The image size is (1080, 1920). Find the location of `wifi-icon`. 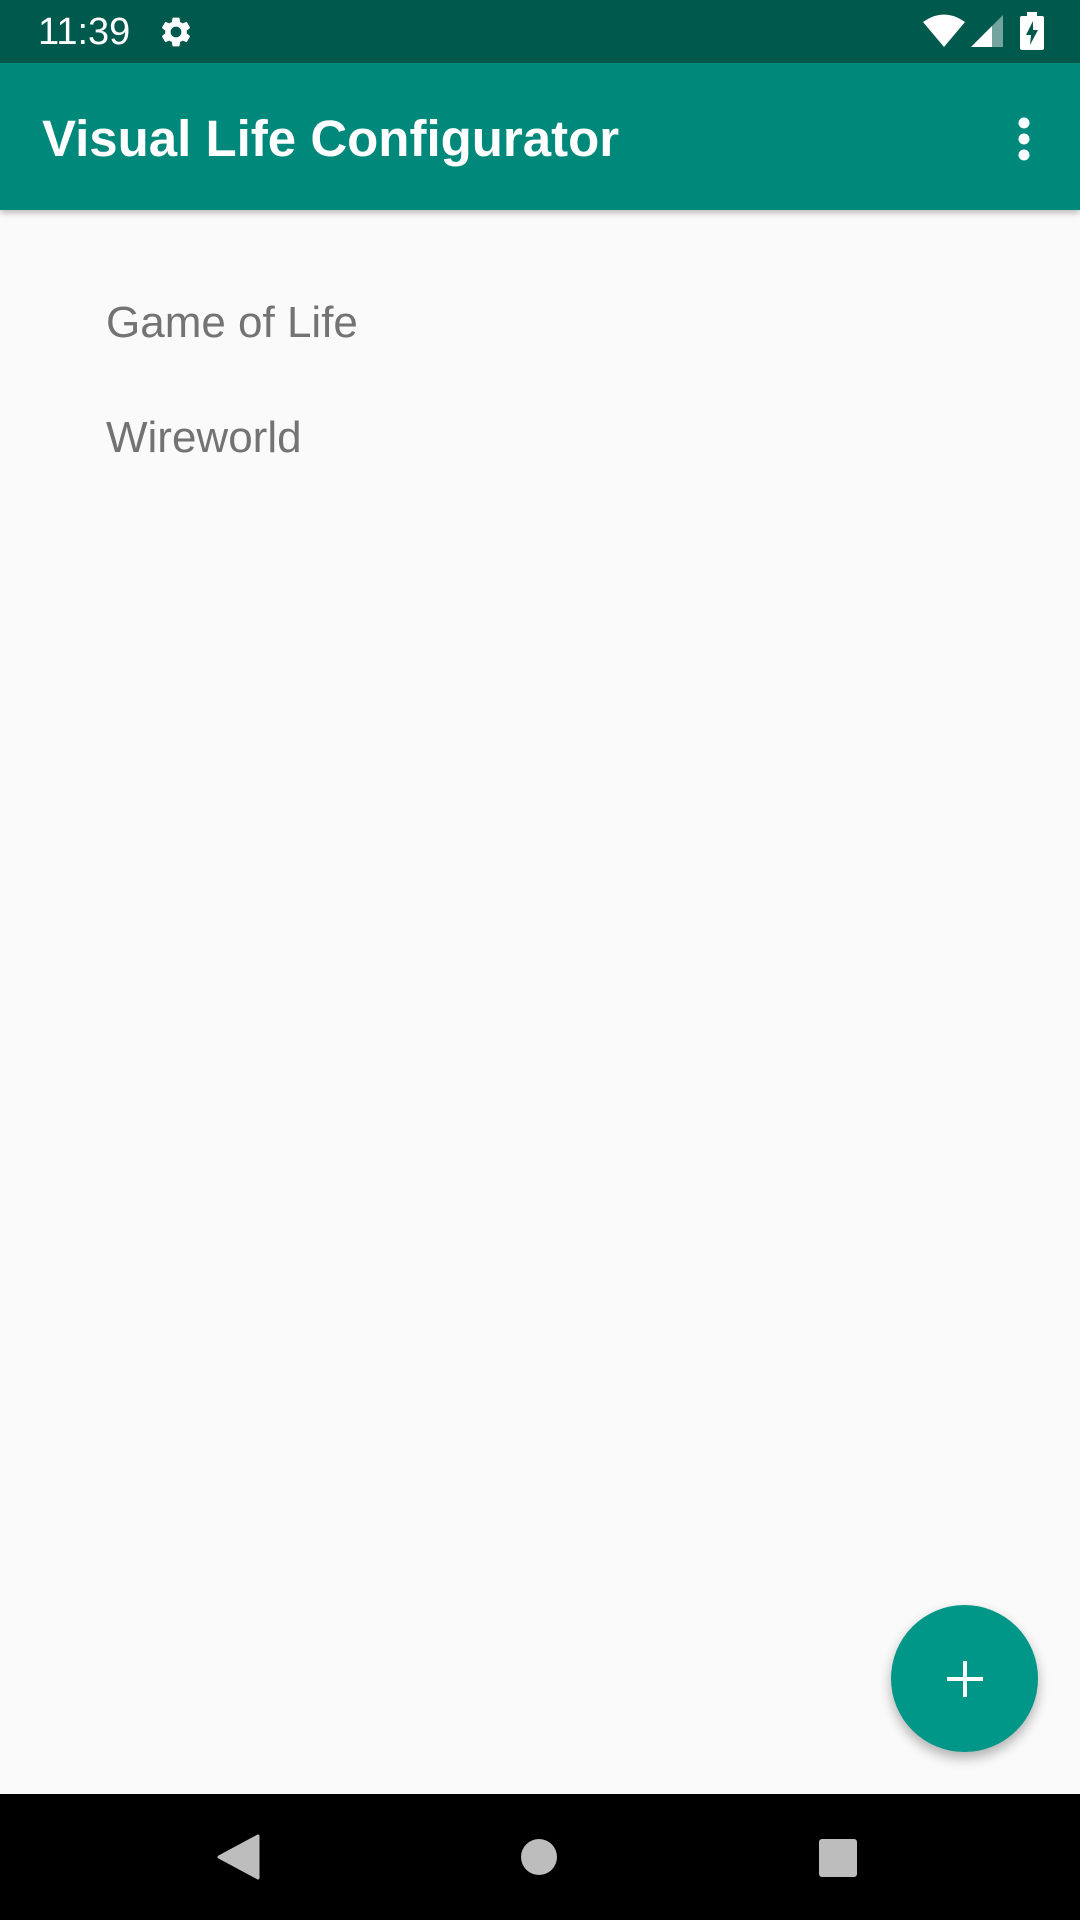

wifi-icon is located at coordinates (944, 30).